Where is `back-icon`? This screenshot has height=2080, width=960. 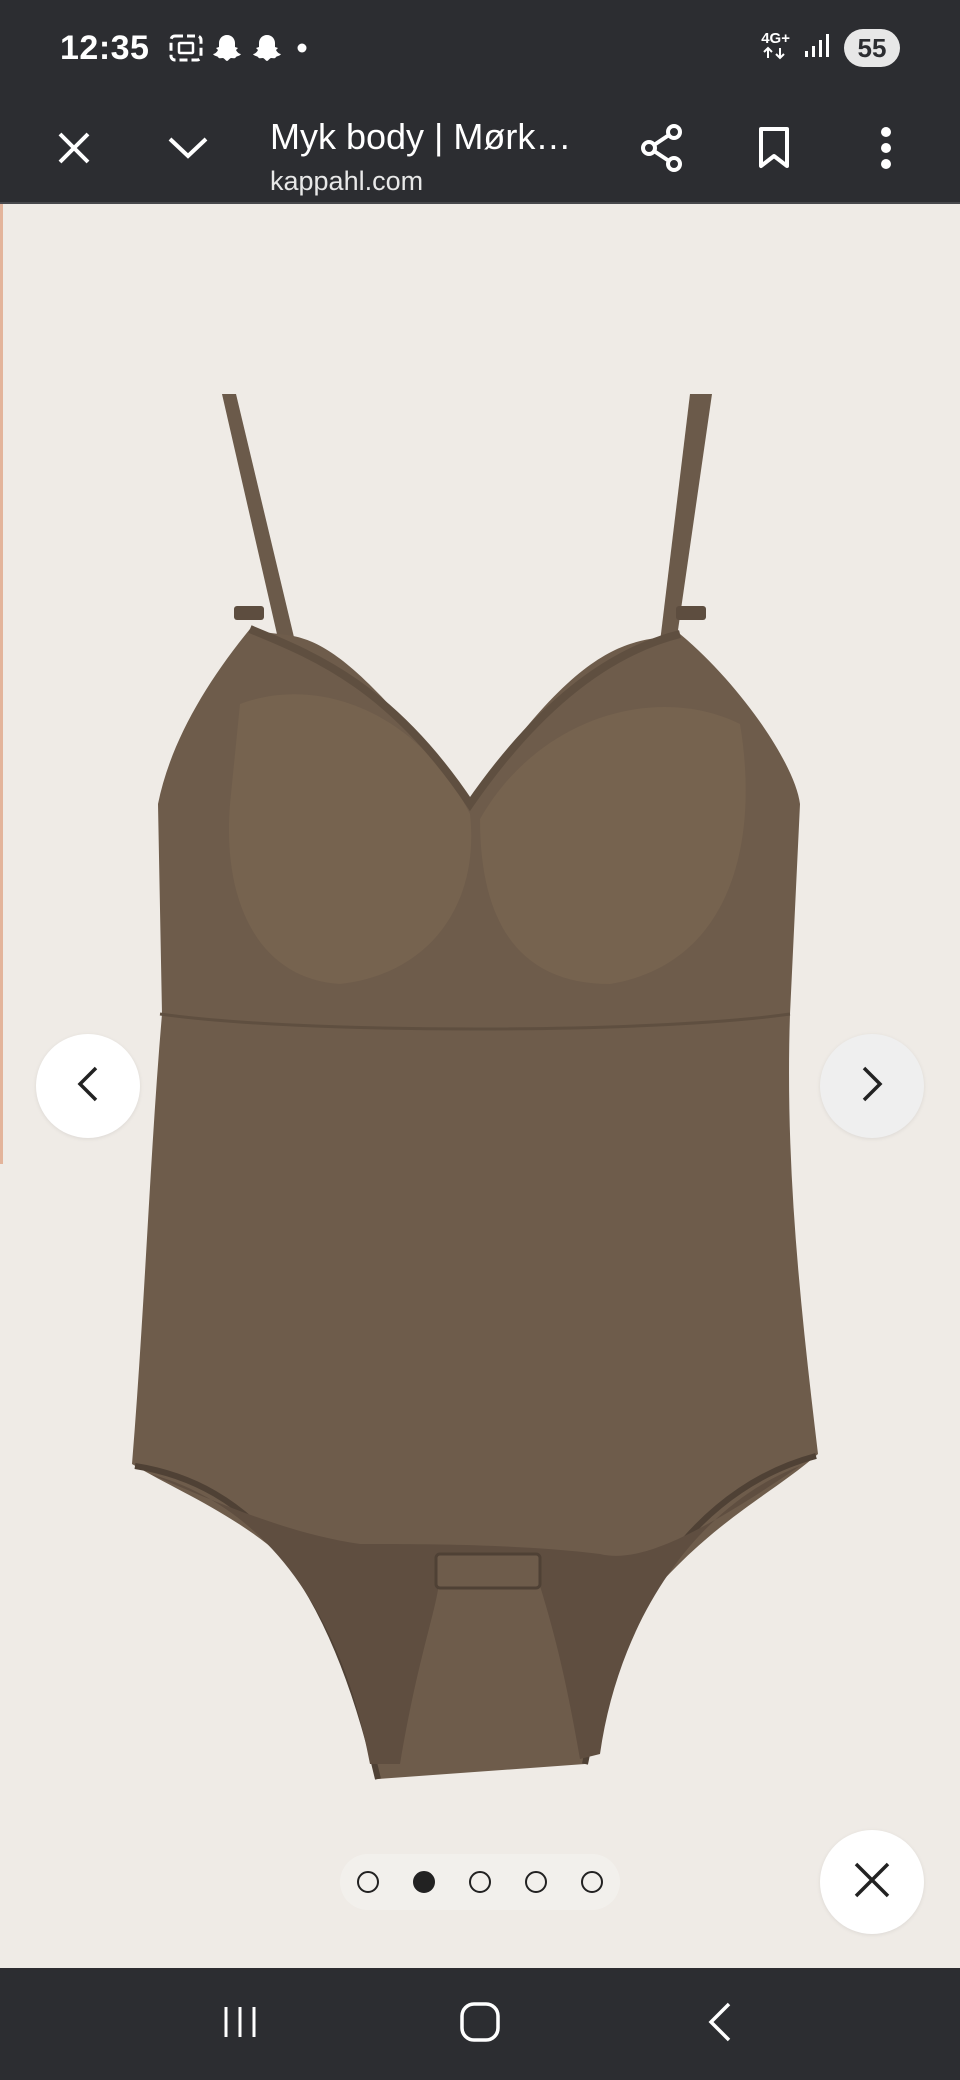
back-icon is located at coordinates (720, 2024).